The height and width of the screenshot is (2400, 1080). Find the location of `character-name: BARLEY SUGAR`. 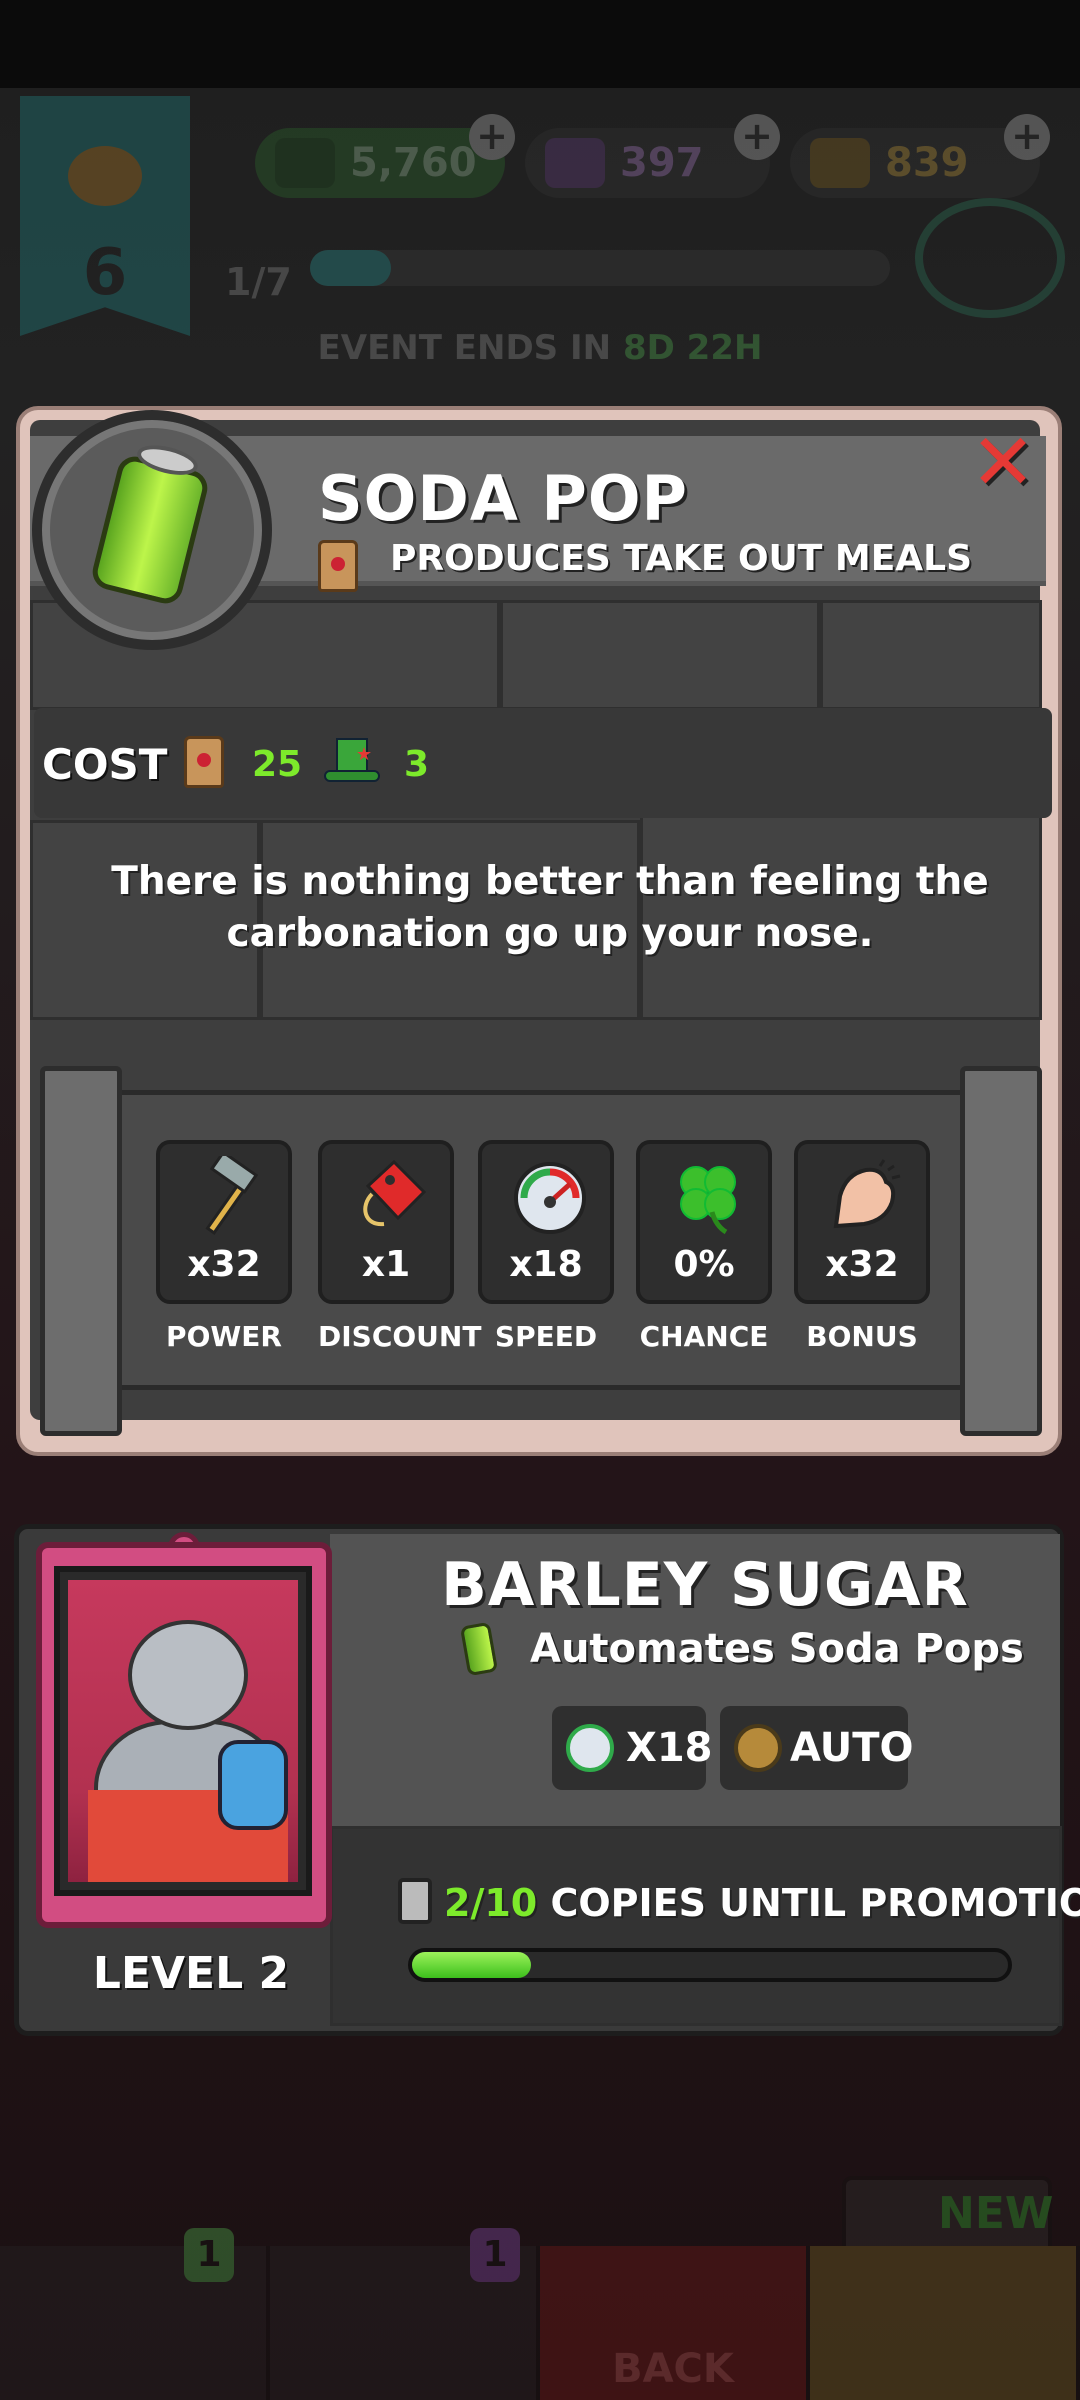

character-name: BARLEY SUGAR is located at coordinates (705, 1585).